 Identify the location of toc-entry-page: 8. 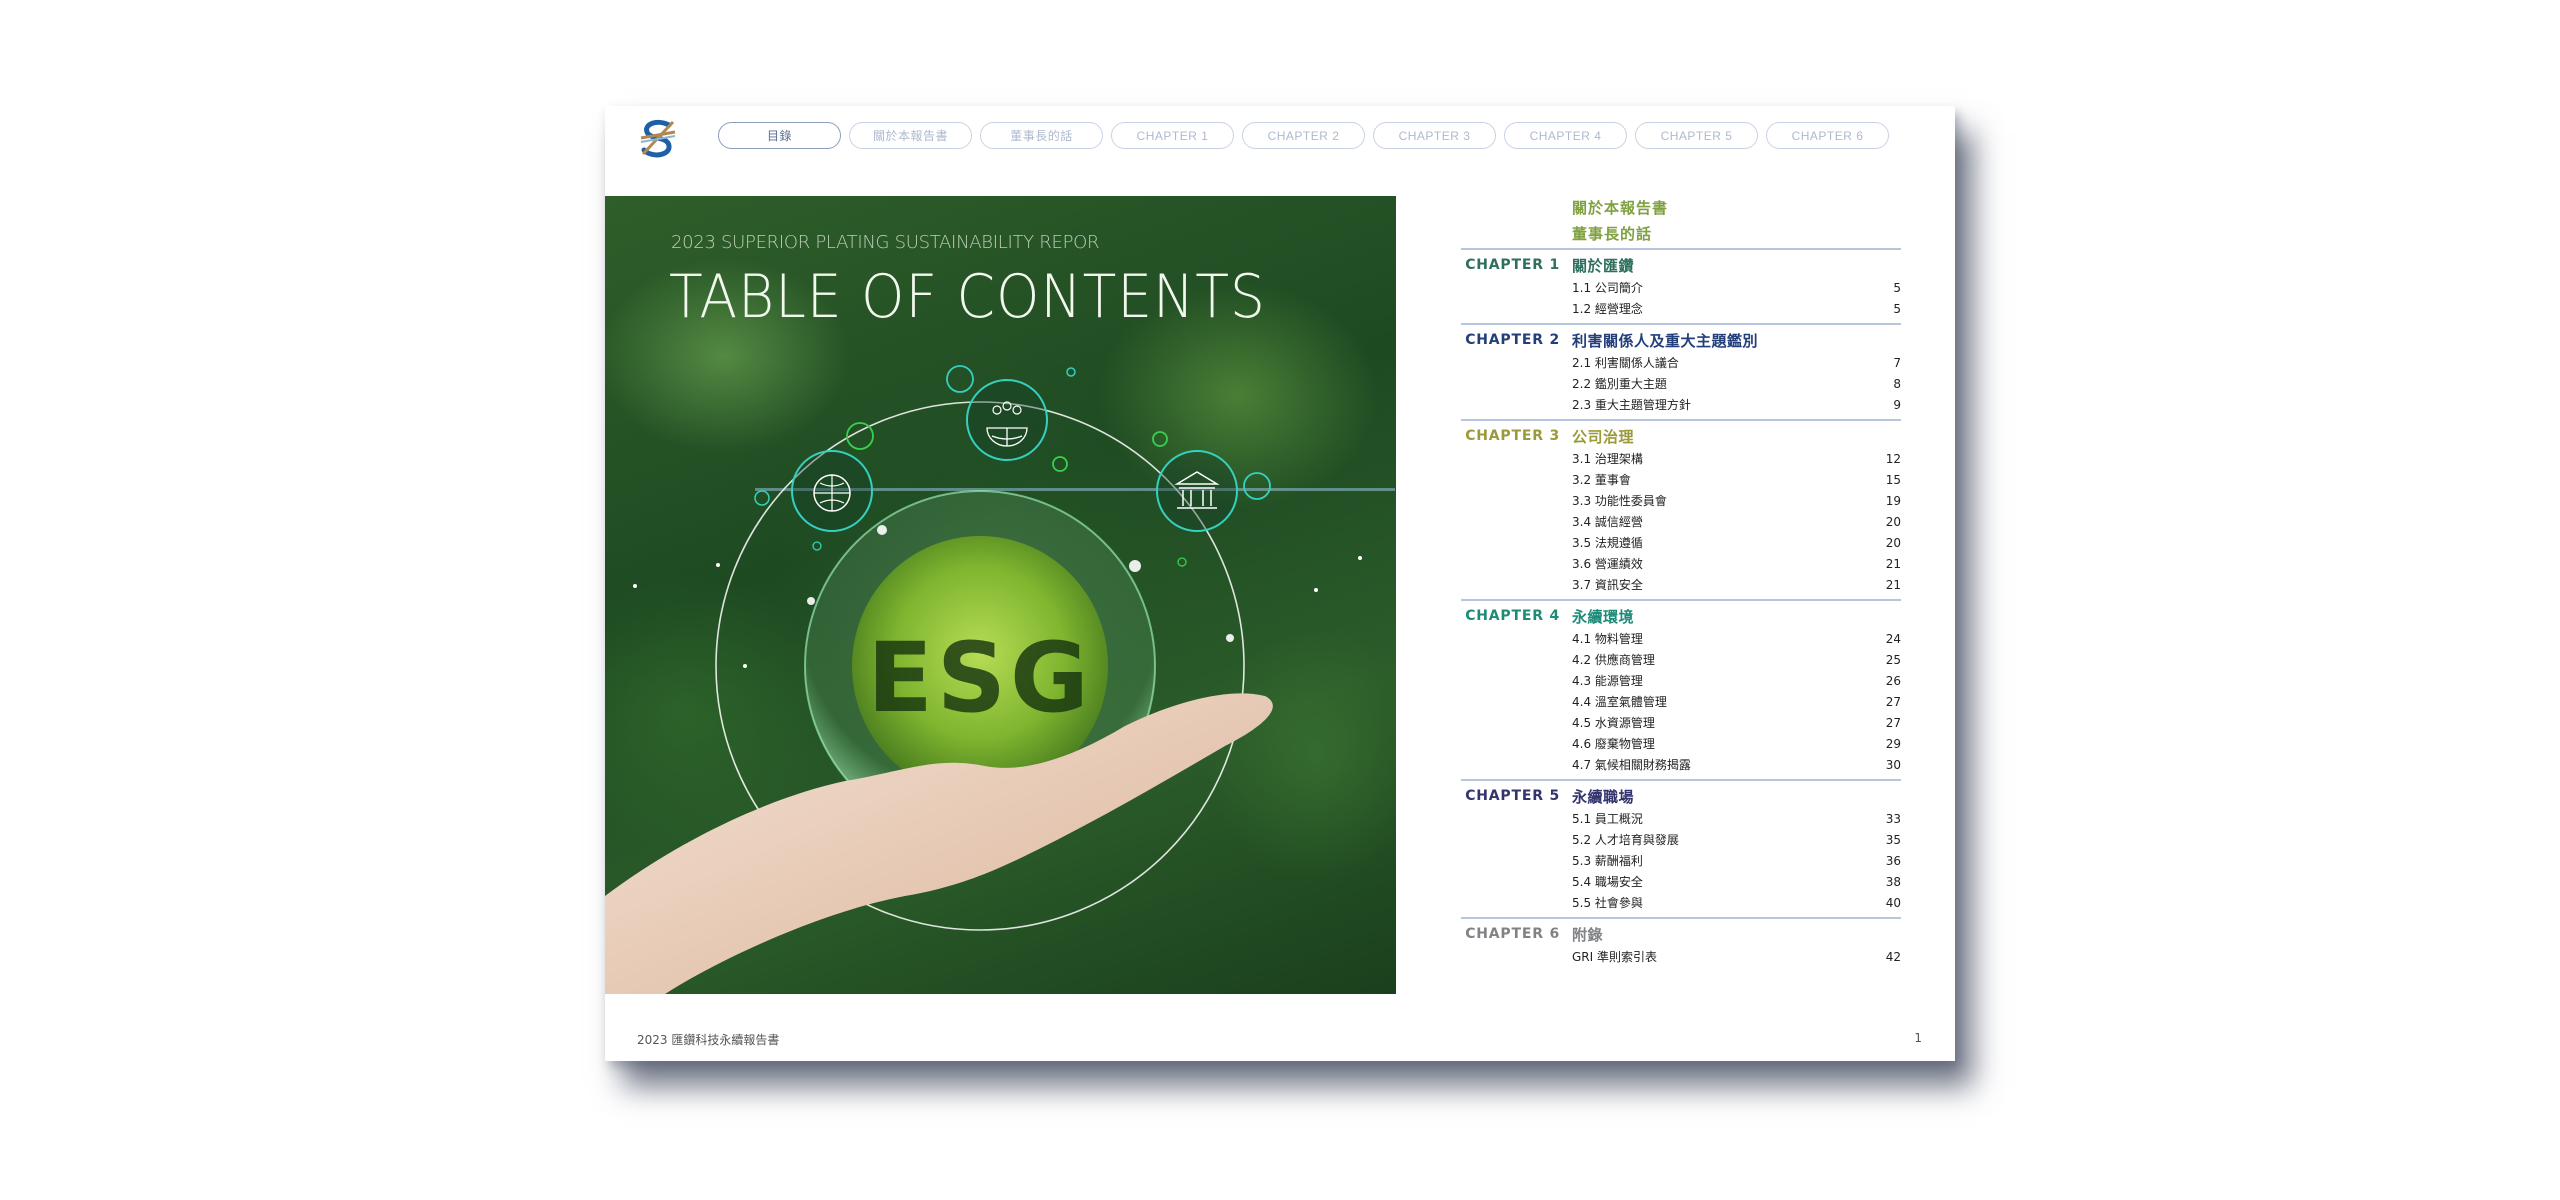
(1897, 383).